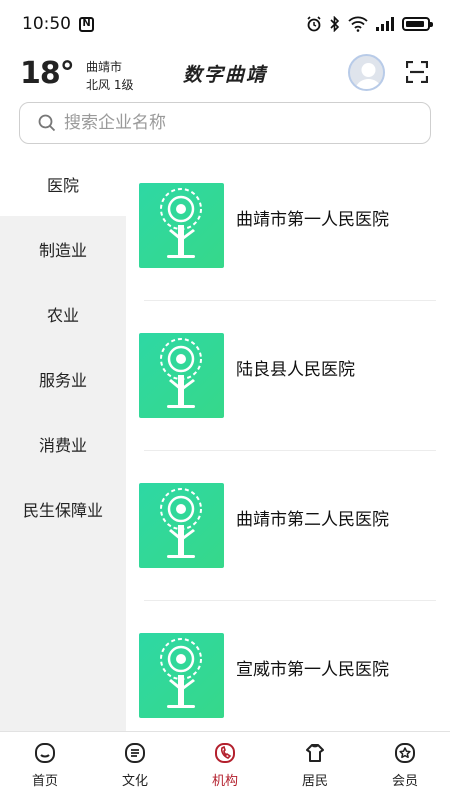  Describe the element at coordinates (366, 72) in the screenshot. I see `avatar-icon` at that location.